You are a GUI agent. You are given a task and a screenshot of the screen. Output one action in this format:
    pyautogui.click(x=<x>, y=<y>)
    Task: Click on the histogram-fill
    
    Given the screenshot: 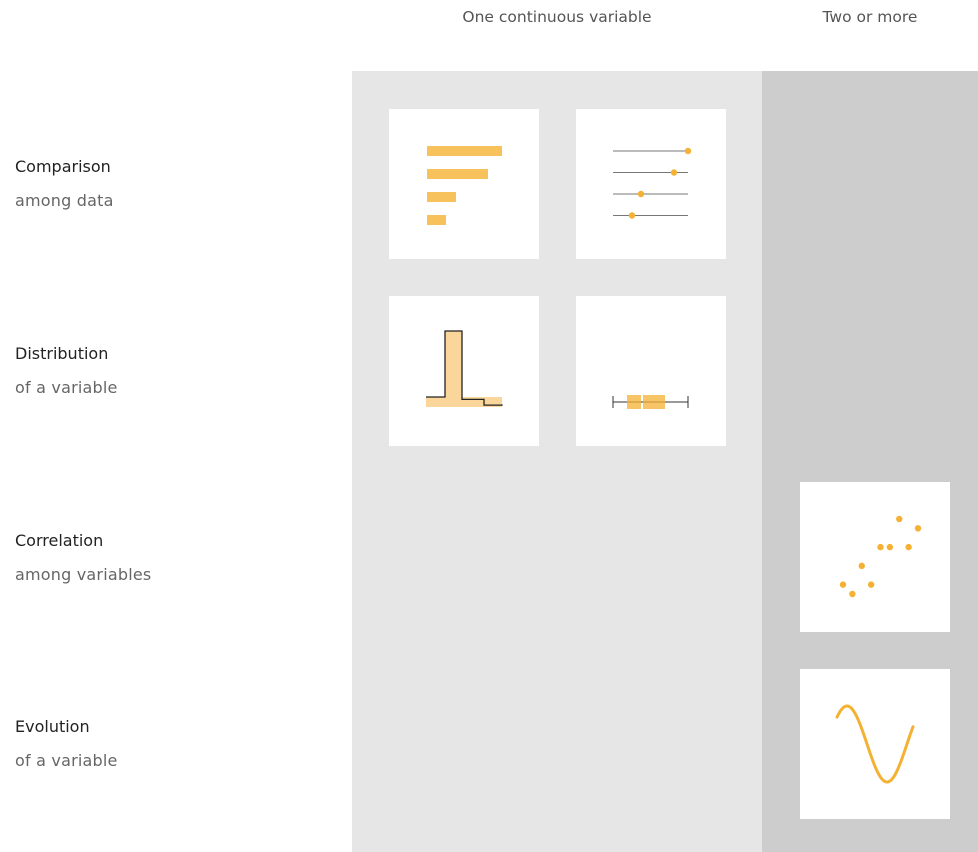 What is the action you would take?
    pyautogui.click(x=473, y=369)
    